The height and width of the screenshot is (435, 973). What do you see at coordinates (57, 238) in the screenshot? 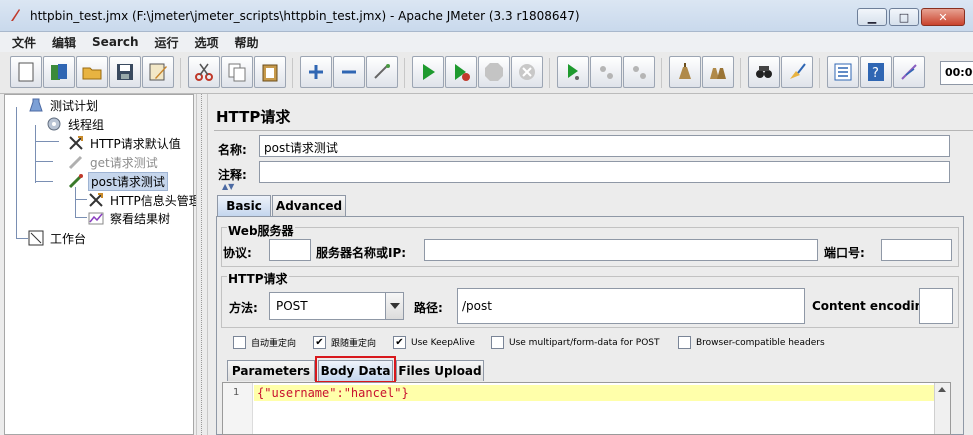
I see `tree-item-workbench: 工作台` at bounding box center [57, 238].